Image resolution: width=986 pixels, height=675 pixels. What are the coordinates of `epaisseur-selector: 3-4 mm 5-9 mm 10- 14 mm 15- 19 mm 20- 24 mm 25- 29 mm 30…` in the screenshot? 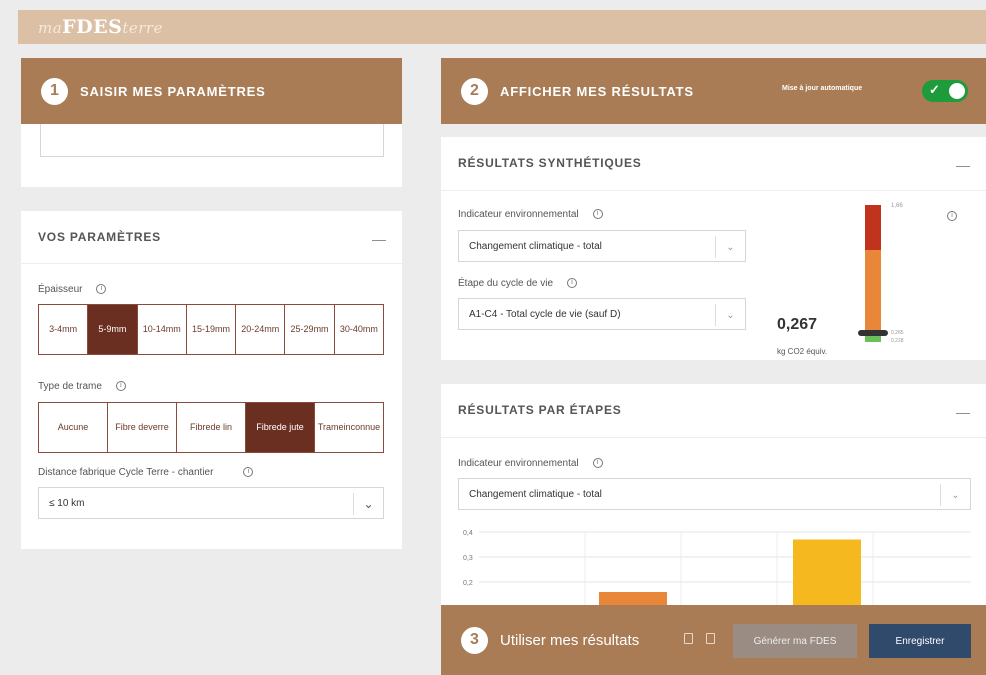 It's located at (211, 329).